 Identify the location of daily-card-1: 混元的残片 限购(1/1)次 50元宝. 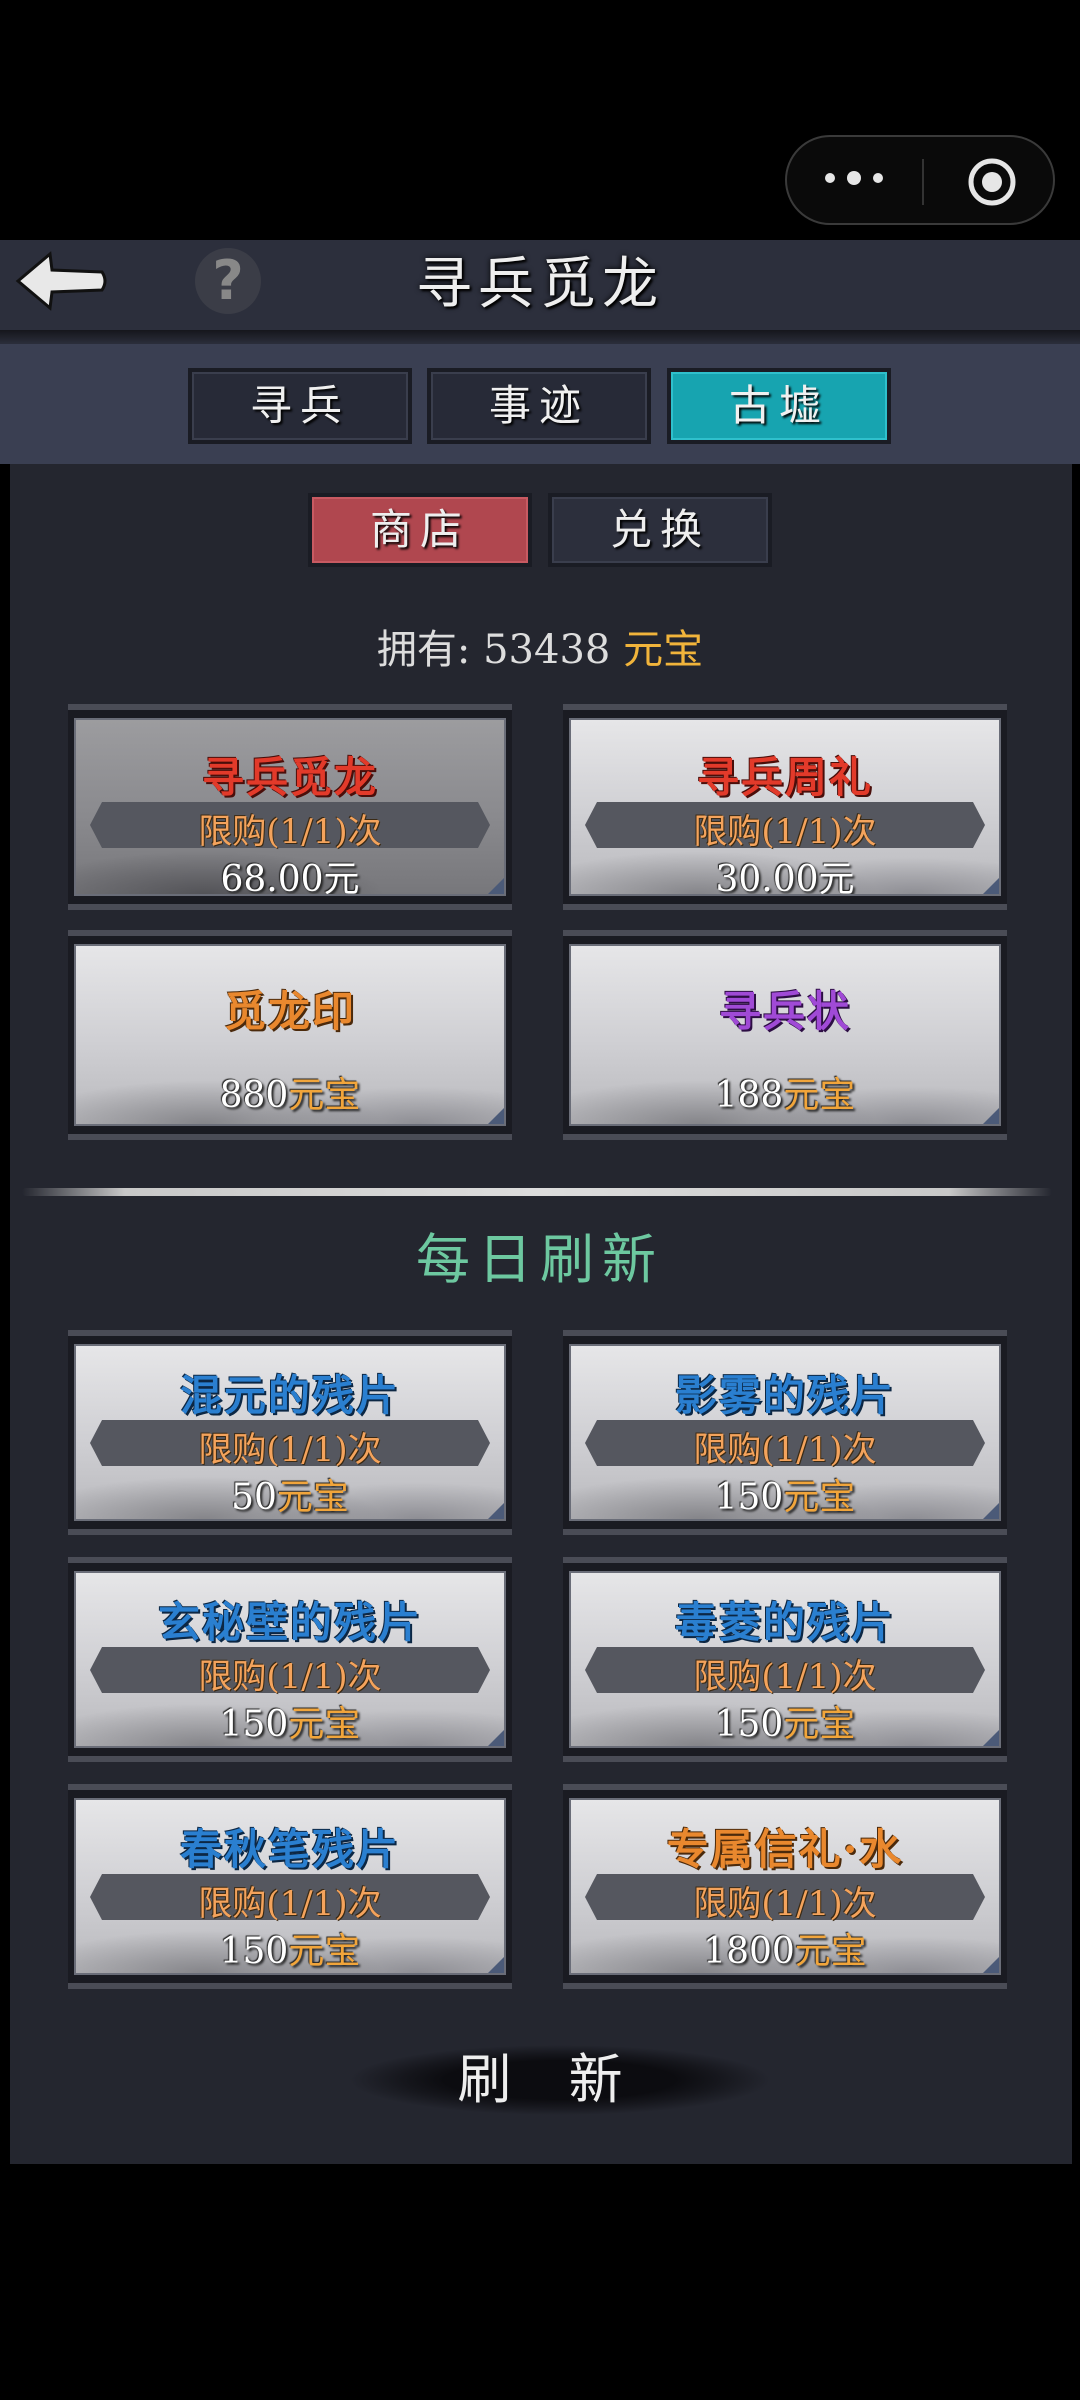
(290, 1432).